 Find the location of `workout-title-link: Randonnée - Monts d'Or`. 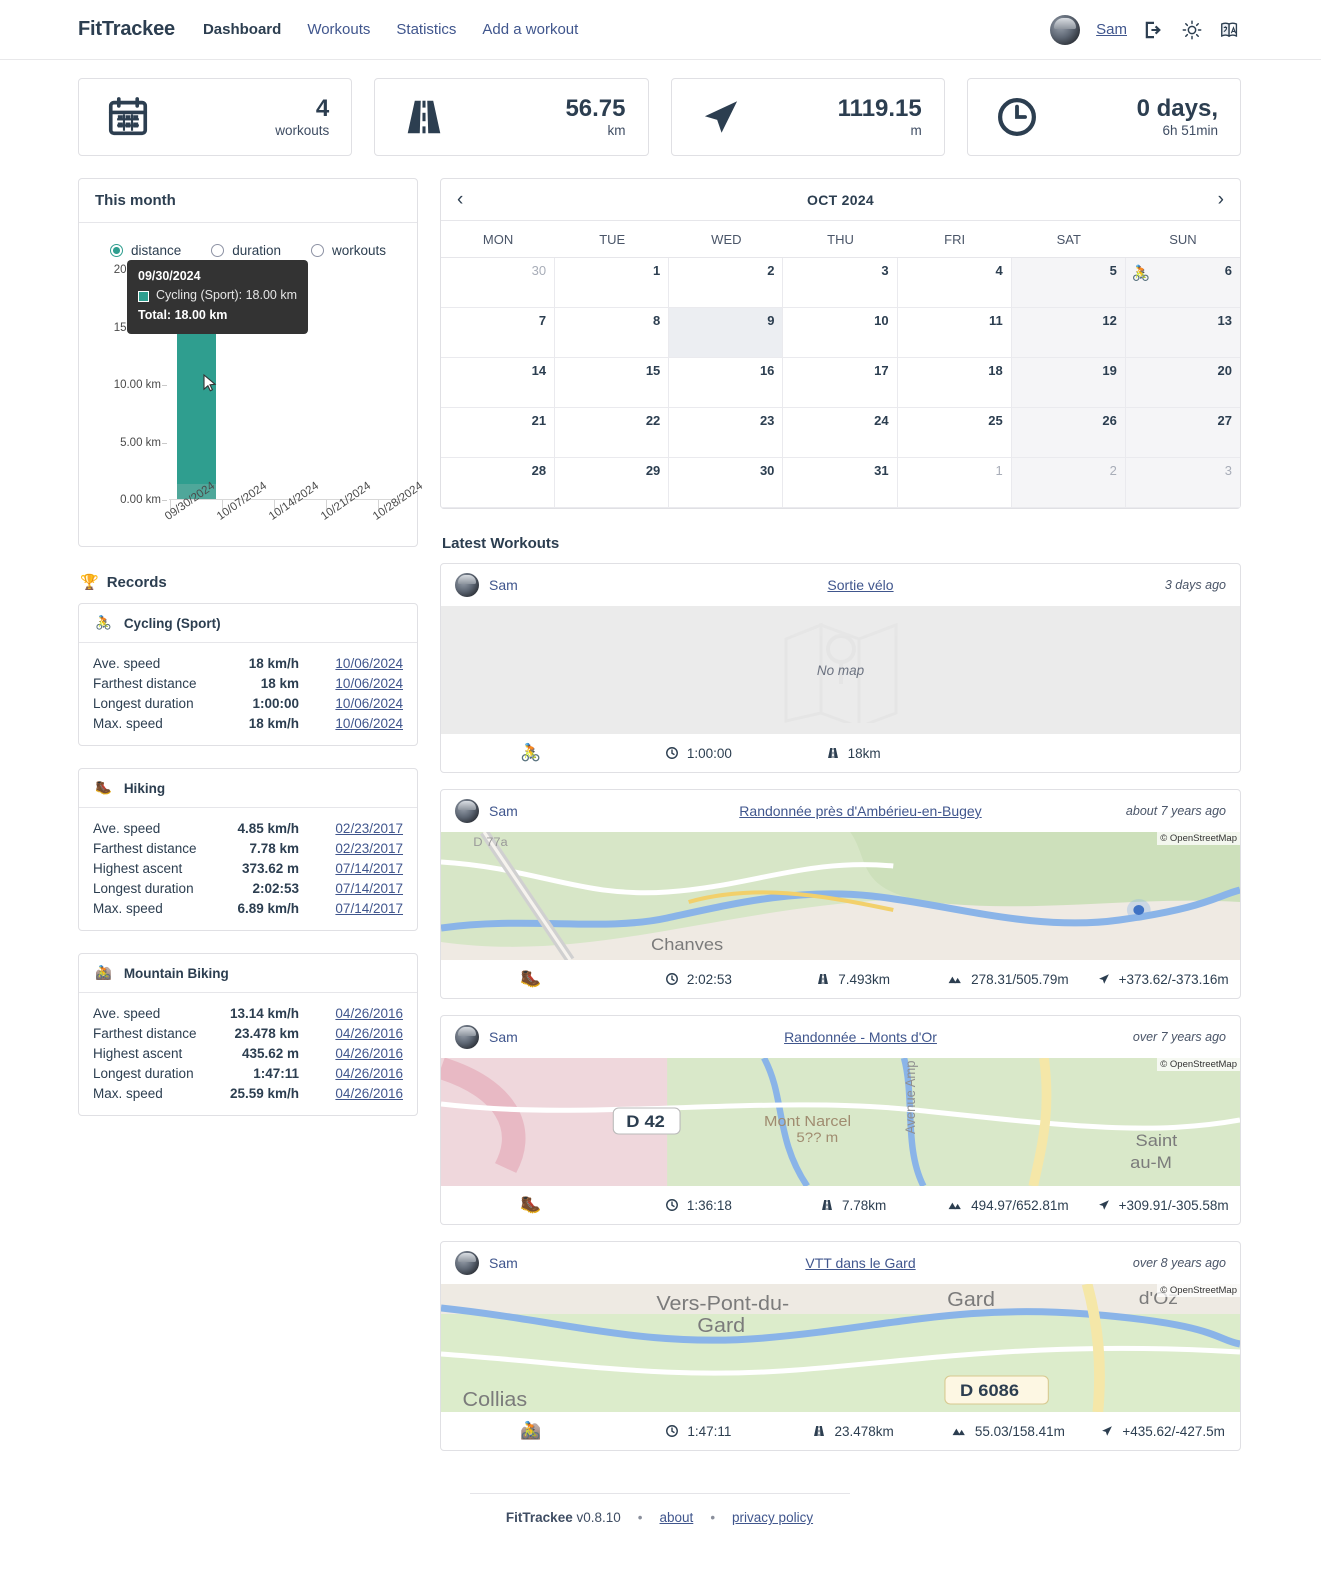

workout-title-link: Randonnée - Monts d'Or is located at coordinates (860, 1037).